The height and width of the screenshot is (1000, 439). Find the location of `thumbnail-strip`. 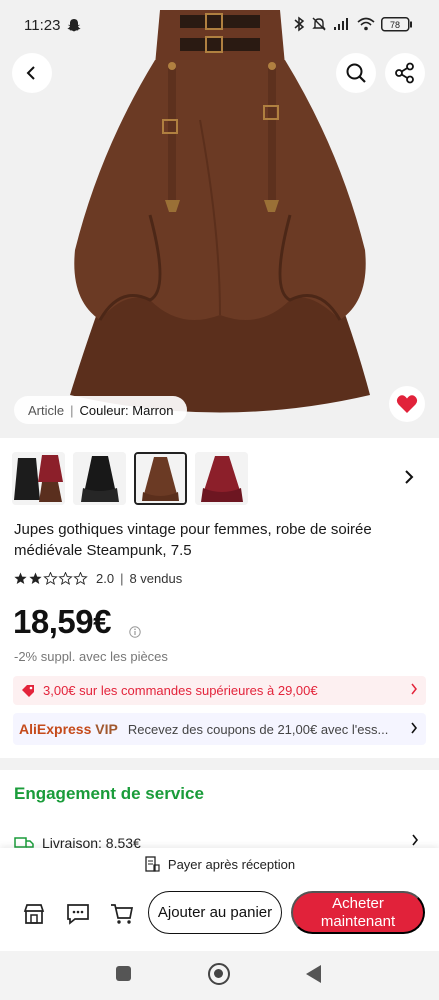

thumbnail-strip is located at coordinates (130, 478).